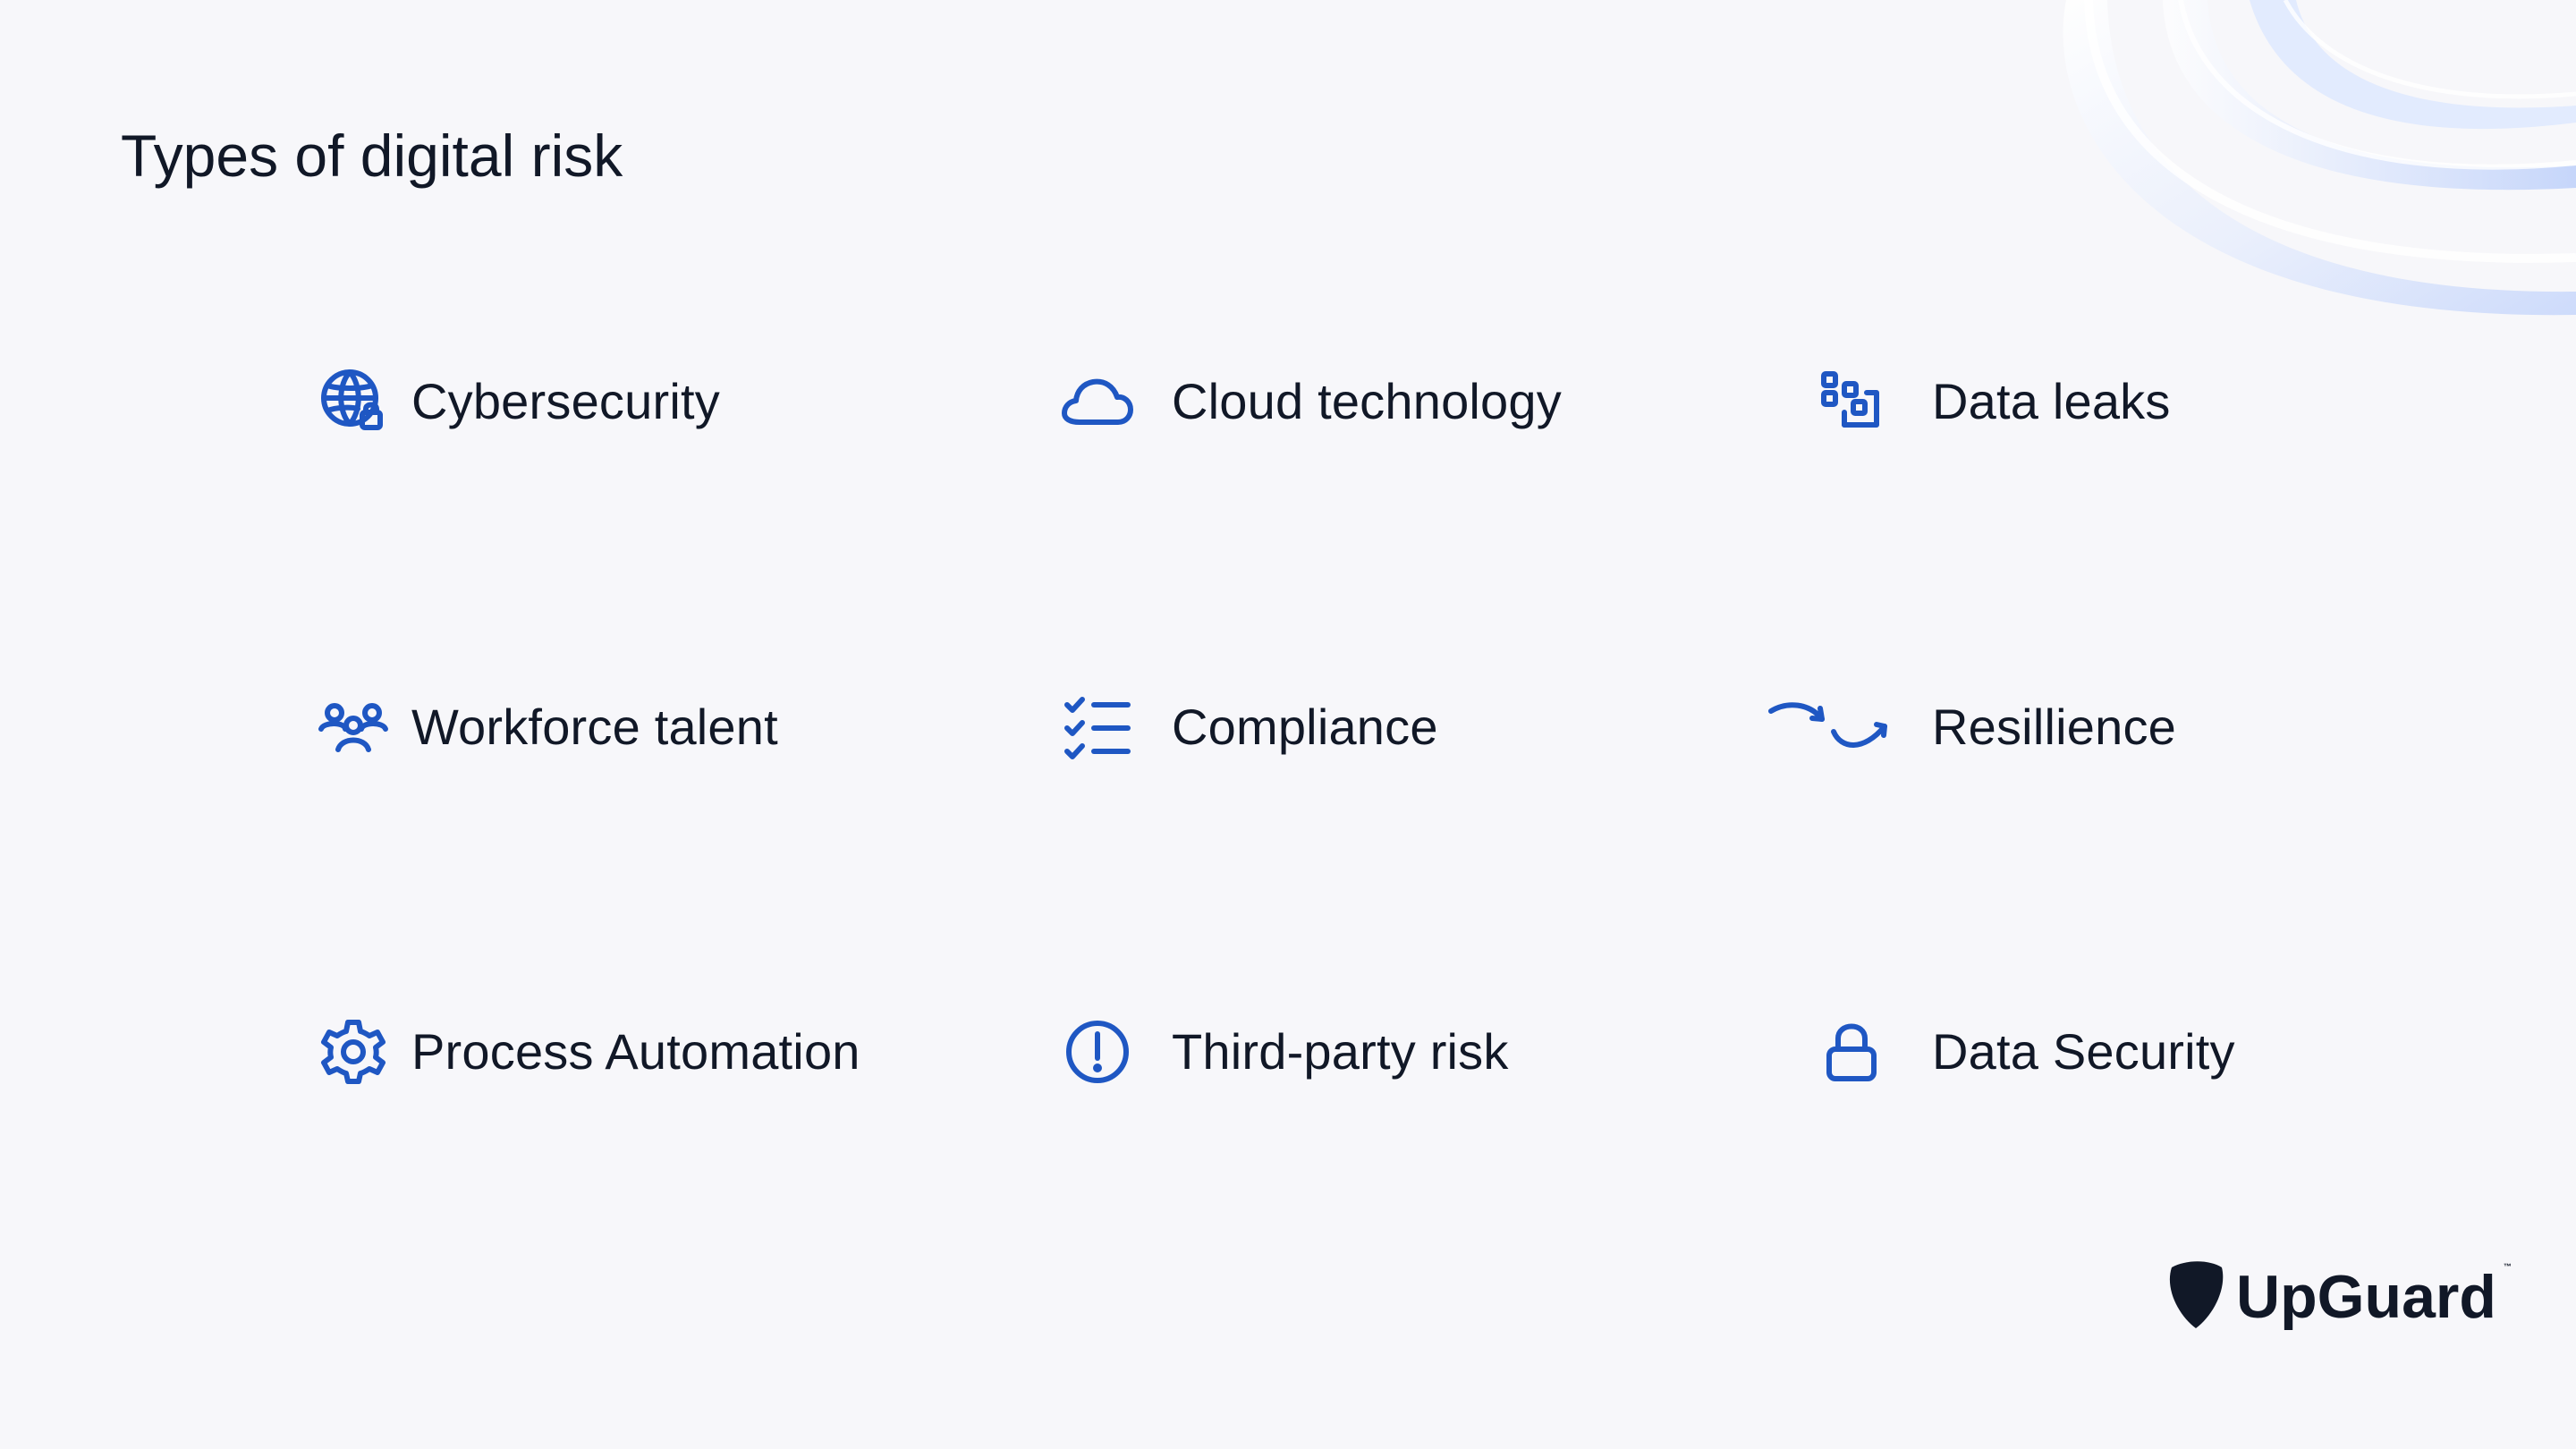  What do you see at coordinates (2054, 727) in the screenshot?
I see `risk-label: Resillience` at bounding box center [2054, 727].